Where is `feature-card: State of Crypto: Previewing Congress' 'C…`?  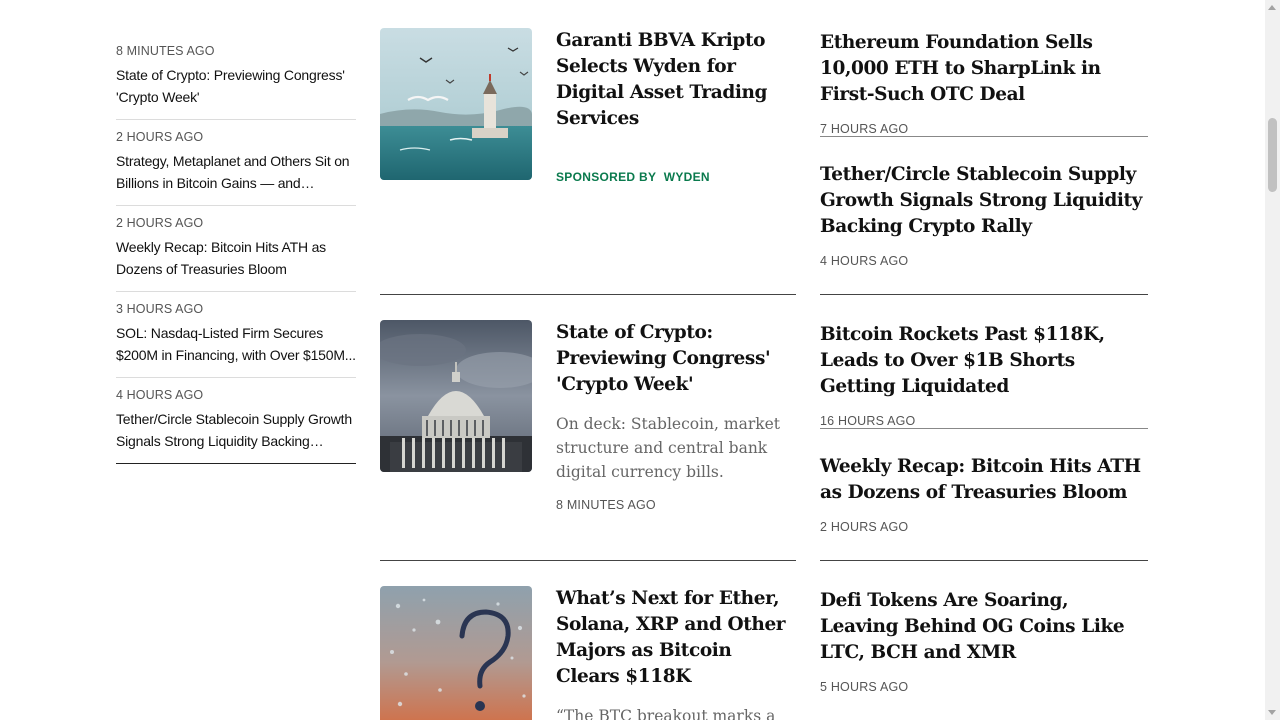 feature-card: State of Crypto: Previewing Congress' 'C… is located at coordinates (588, 420).